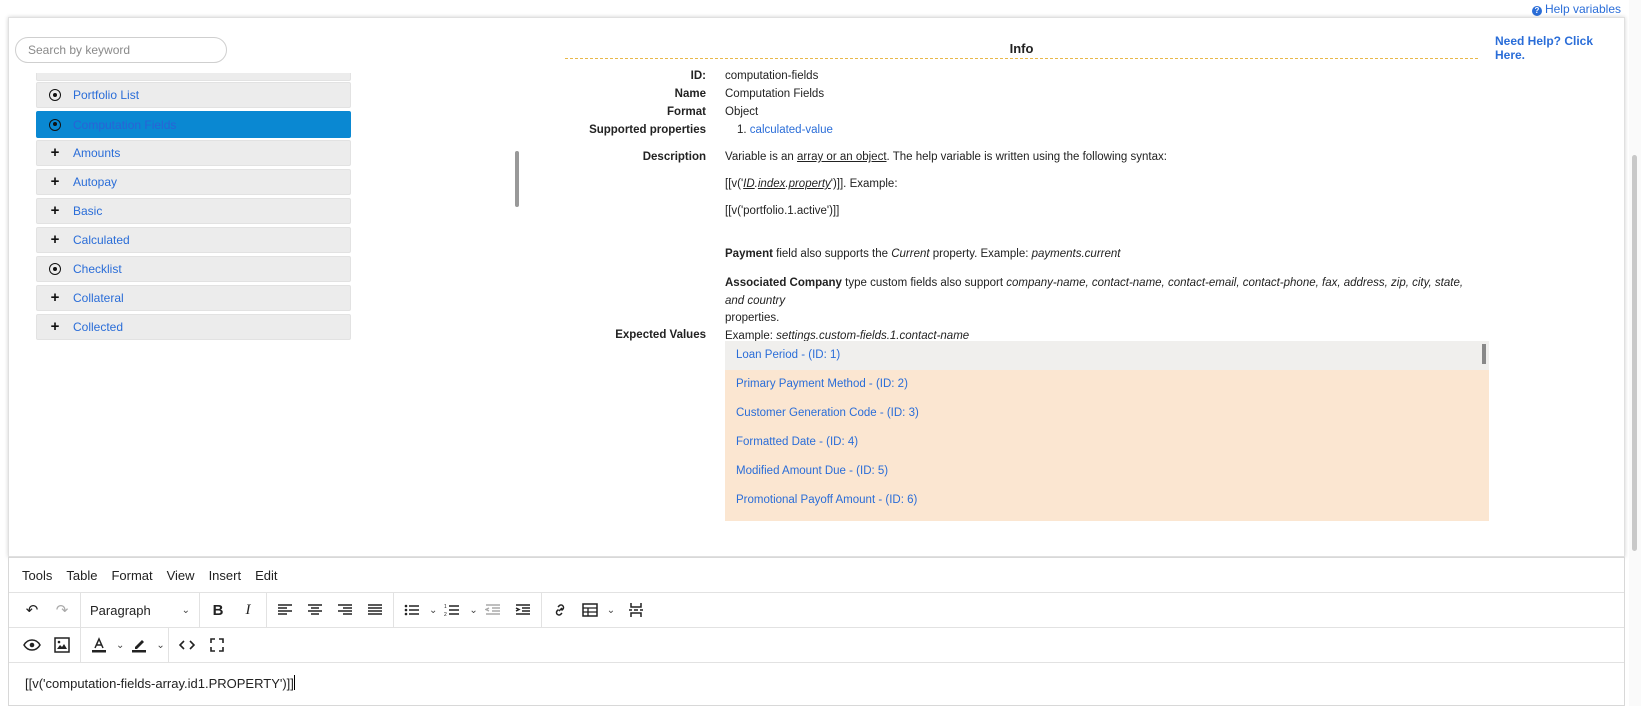  Describe the element at coordinates (873, 335) in the screenshot. I see `assoc-example: settings.custom-fields.1.contact-name` at that location.